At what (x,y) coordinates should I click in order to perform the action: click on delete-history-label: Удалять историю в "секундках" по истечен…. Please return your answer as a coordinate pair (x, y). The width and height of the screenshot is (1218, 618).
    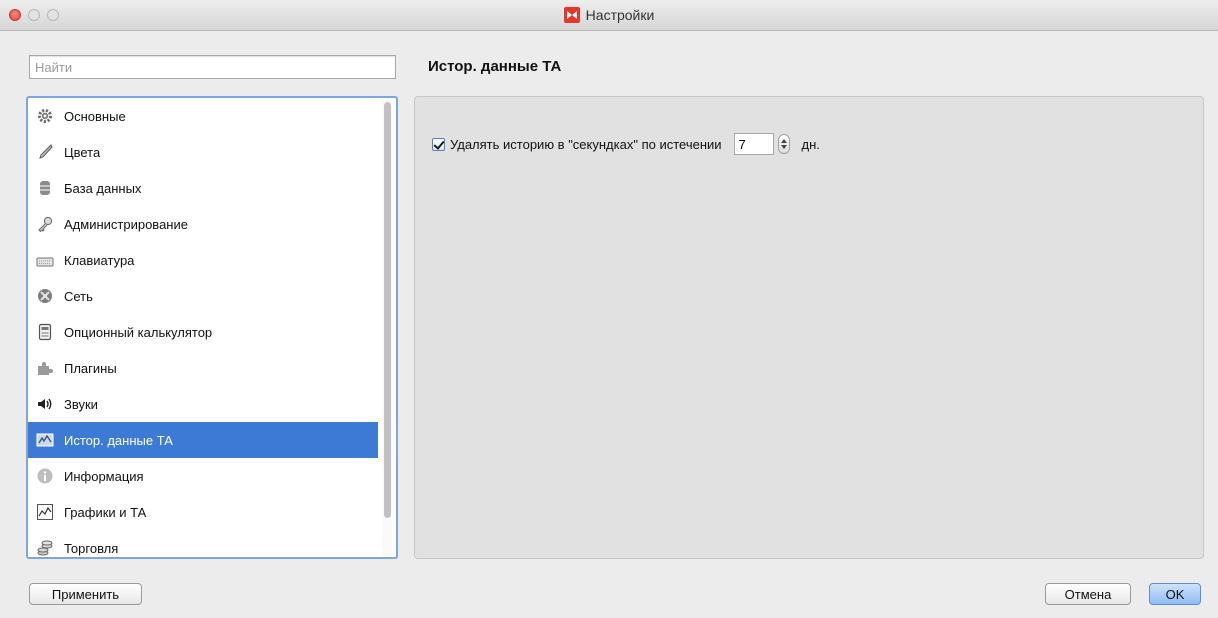
    Looking at the image, I should click on (586, 144).